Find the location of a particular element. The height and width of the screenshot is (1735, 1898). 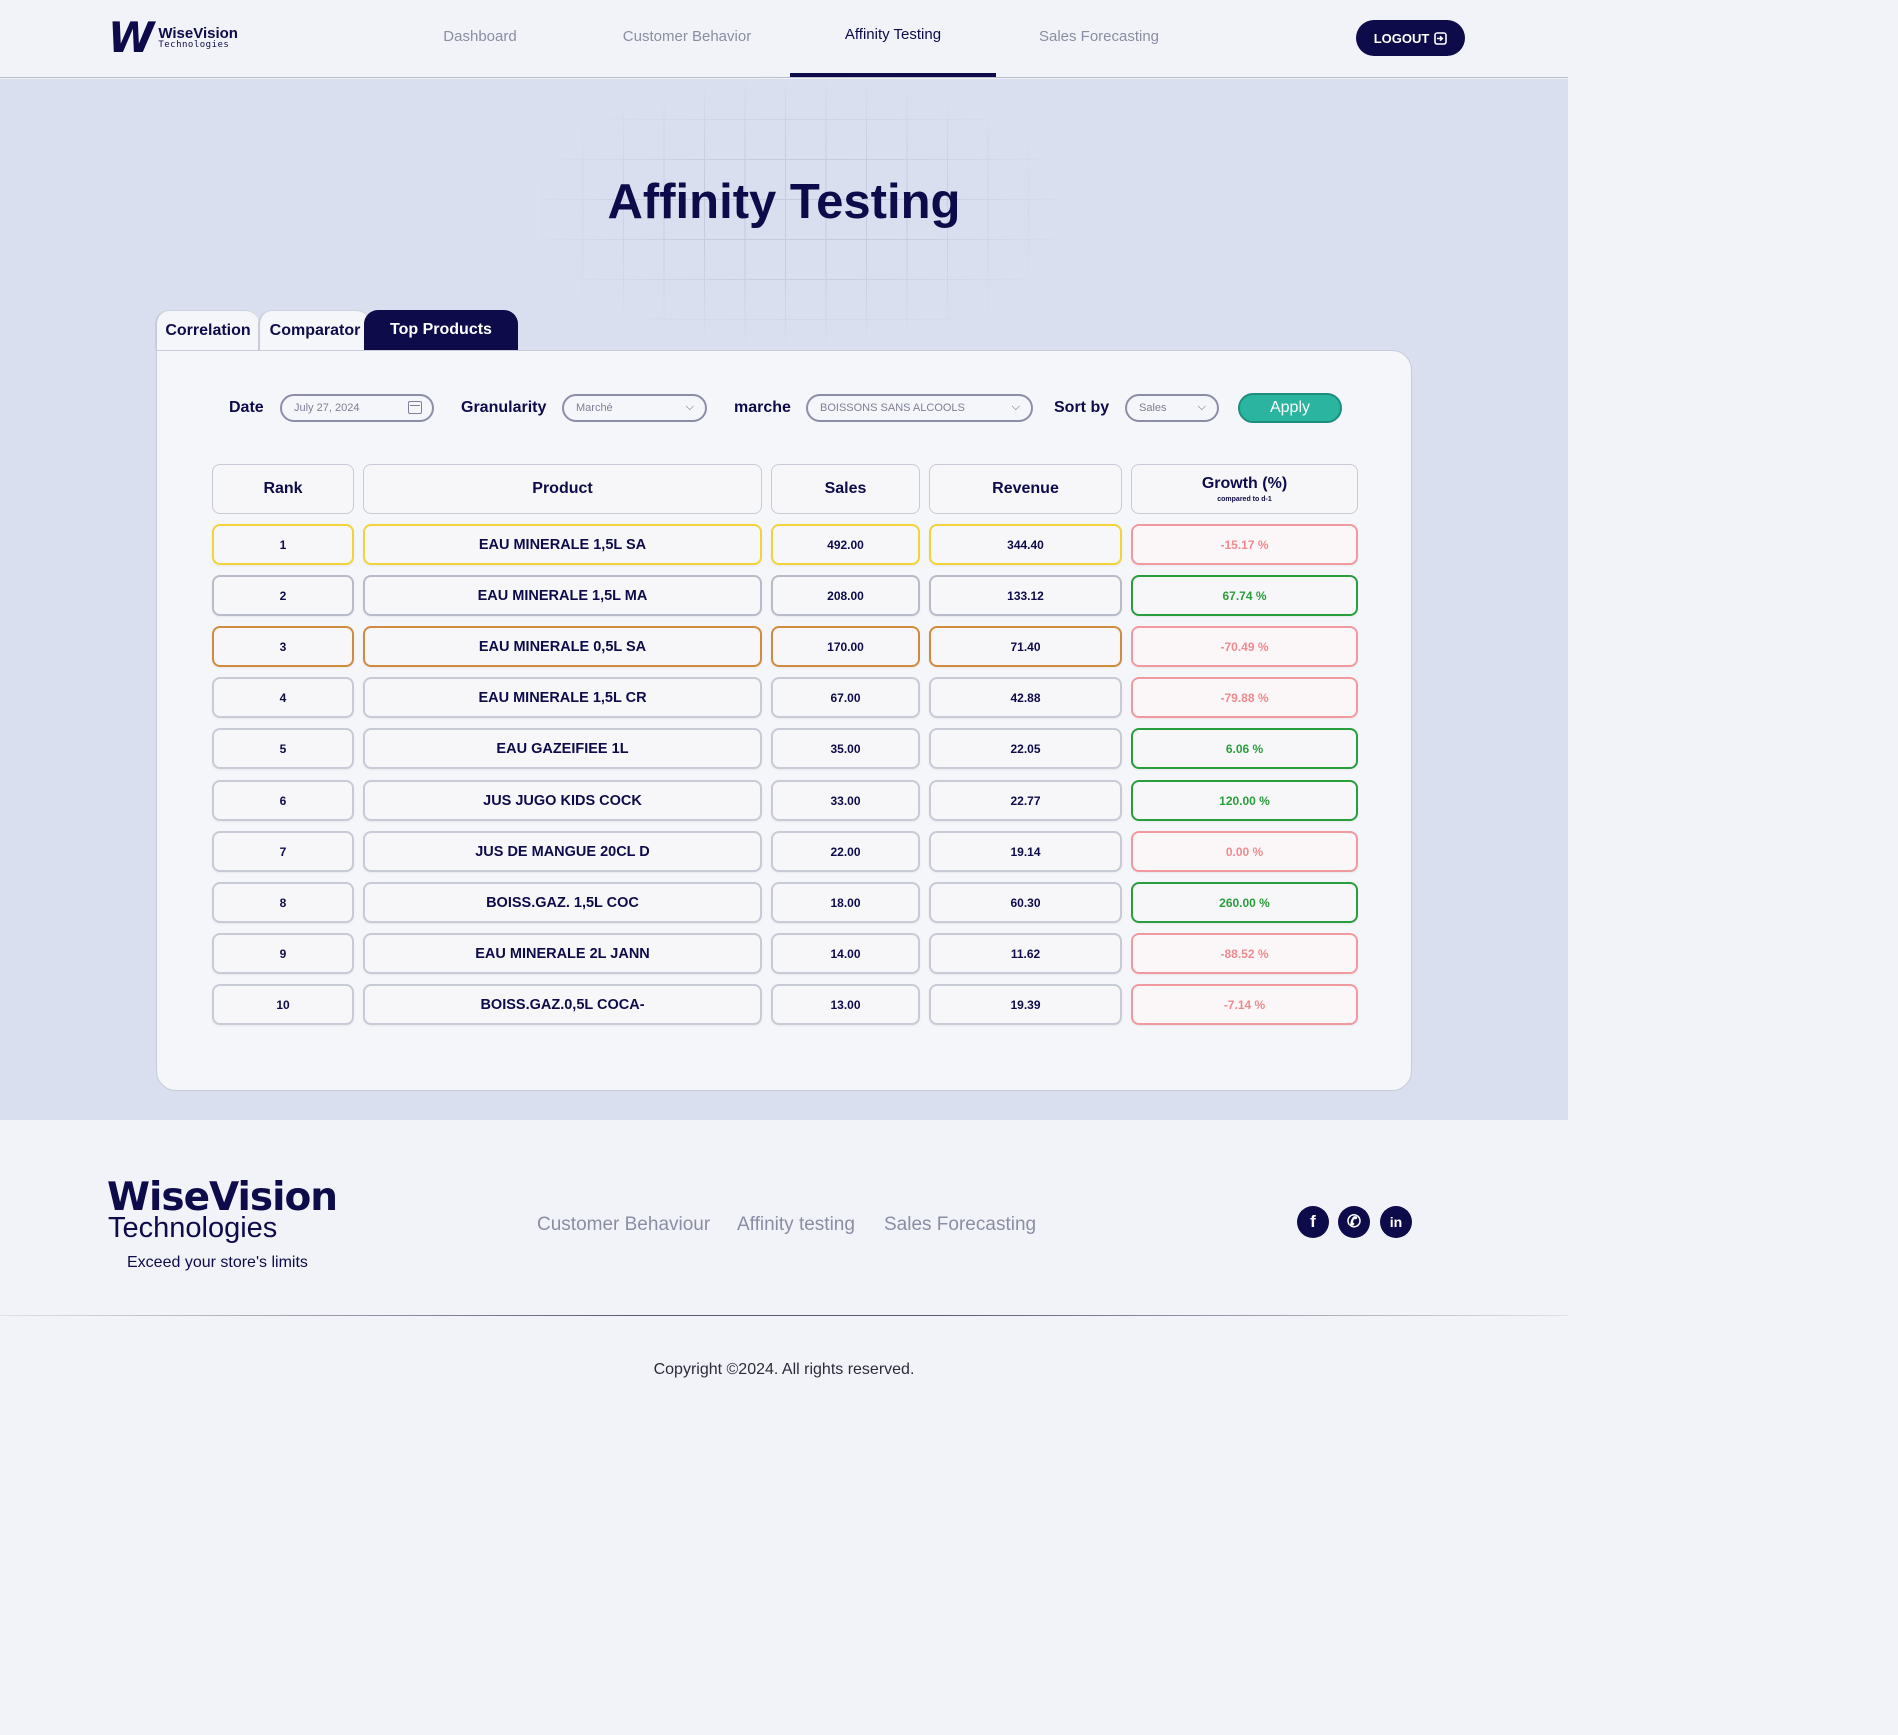

growth-cell: 120.00 % is located at coordinates (1244, 800).